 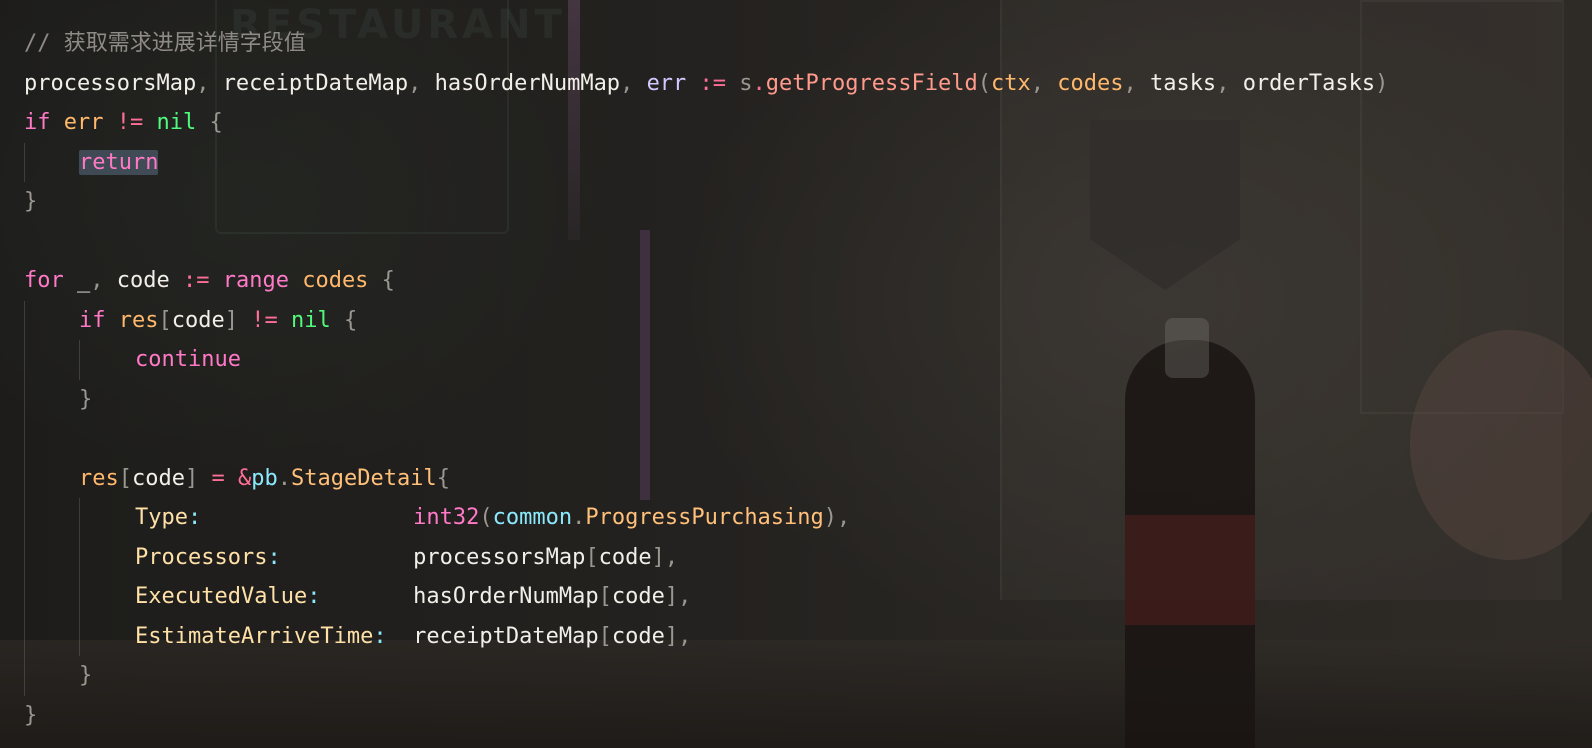 What do you see at coordinates (161, 517) in the screenshot?
I see `field-type: Type` at bounding box center [161, 517].